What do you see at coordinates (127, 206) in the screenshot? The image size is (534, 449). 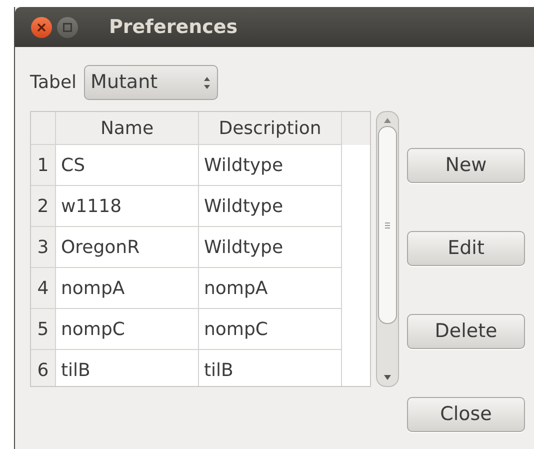 I see `table-cell: w1118` at bounding box center [127, 206].